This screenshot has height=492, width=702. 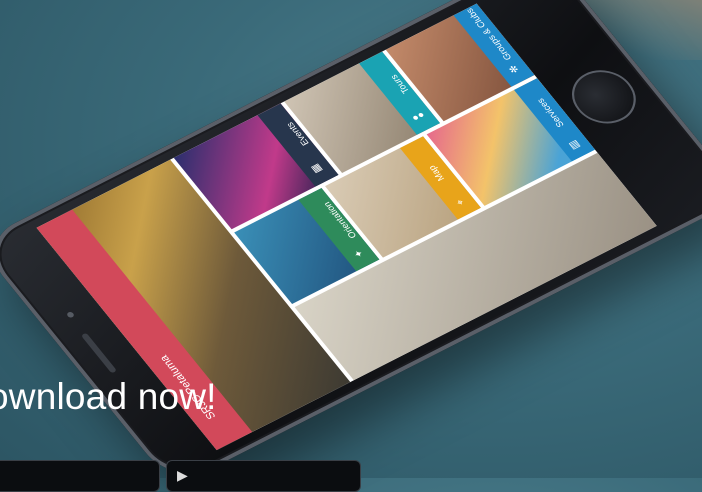 What do you see at coordinates (80, 476) in the screenshot?
I see `app-store-button` at bounding box center [80, 476].